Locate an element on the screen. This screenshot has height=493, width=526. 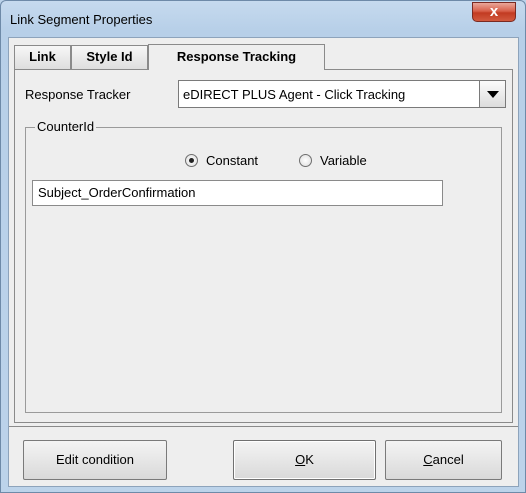
response-tracker-select: eDIRECT PLUS Agent - Click Tracking is located at coordinates (342, 94).